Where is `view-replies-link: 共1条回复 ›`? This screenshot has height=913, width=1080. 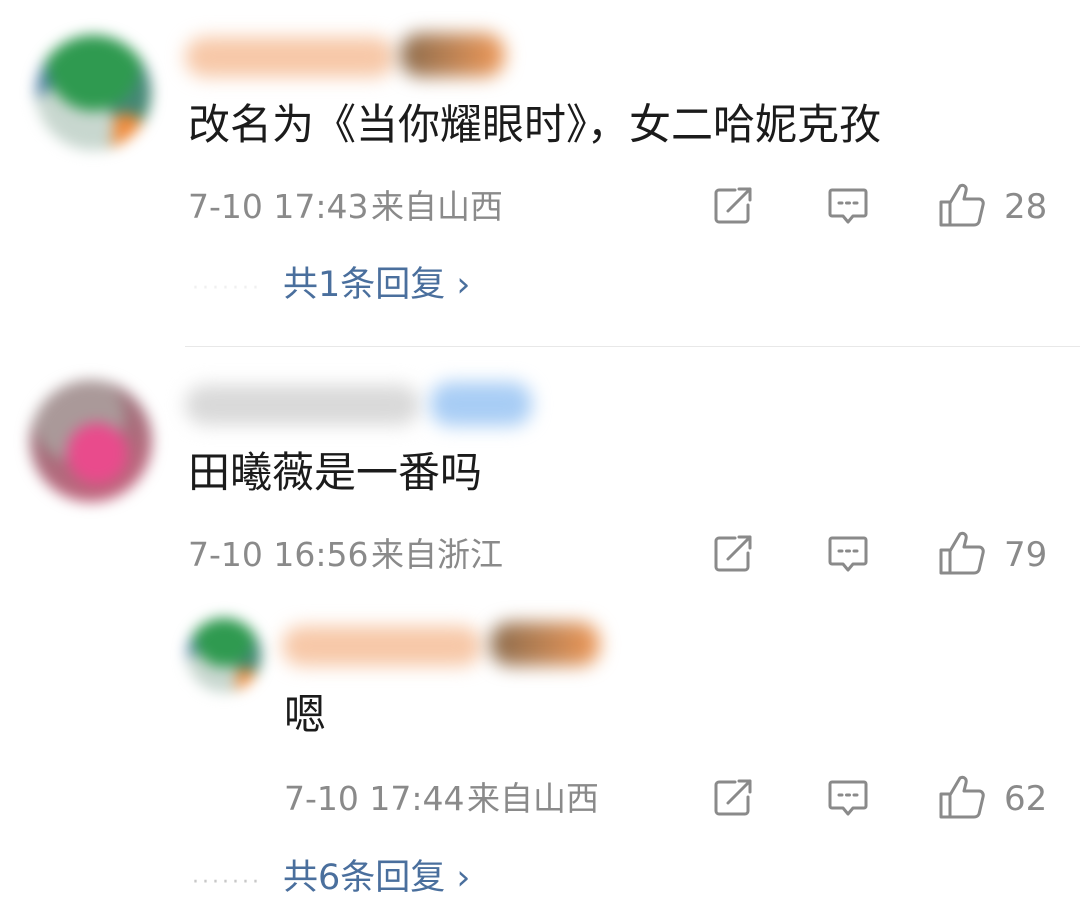 view-replies-link: 共1条回复 › is located at coordinates (376, 285).